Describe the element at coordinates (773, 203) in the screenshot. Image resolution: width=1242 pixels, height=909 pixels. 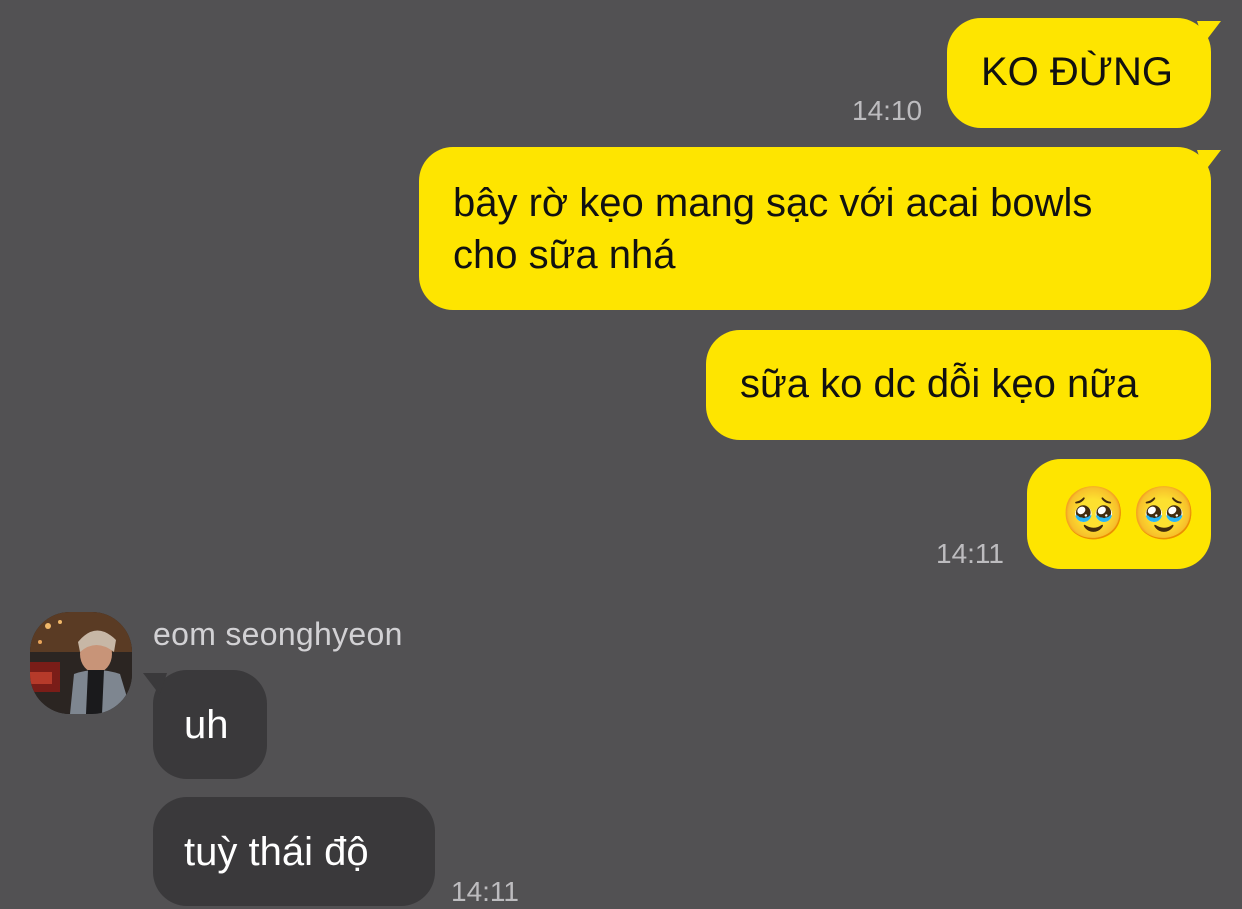
I see `message-text-line: bây rờ kẹo mang sạc với acai bowls` at that location.